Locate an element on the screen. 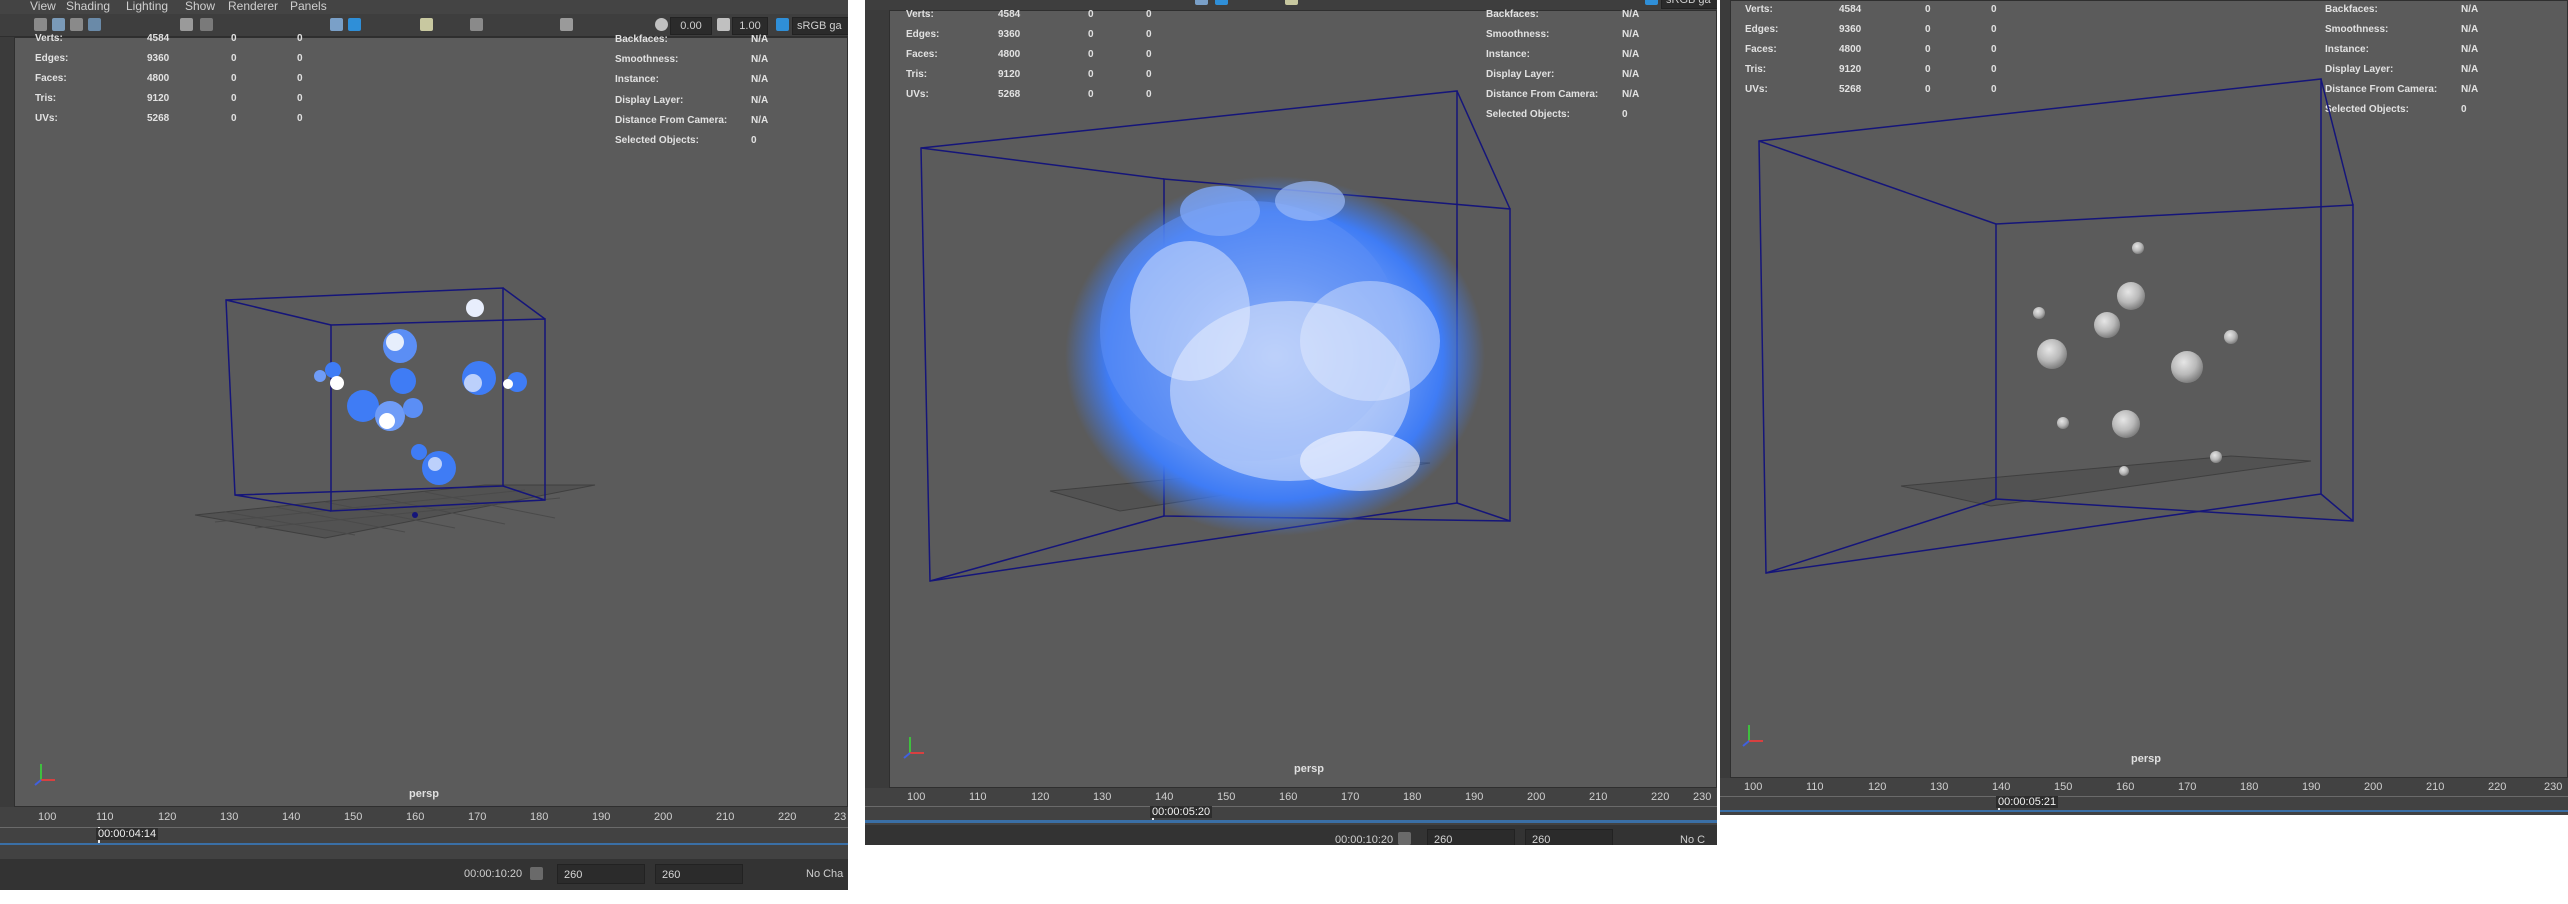 The image size is (2568, 904). current-timecode: 00:00:05:21 is located at coordinates (2027, 802).